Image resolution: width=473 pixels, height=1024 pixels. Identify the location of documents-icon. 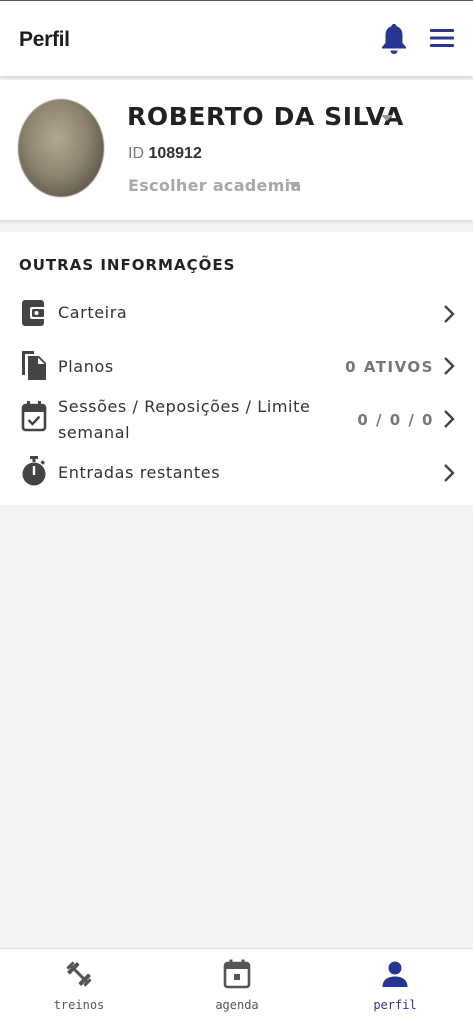
(34, 364).